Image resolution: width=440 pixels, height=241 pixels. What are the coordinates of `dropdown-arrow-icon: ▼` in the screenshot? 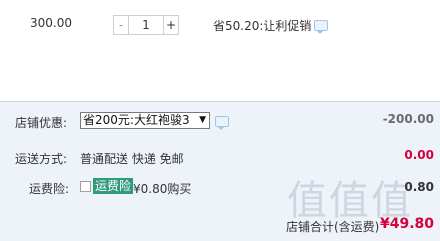 It's located at (202, 120).